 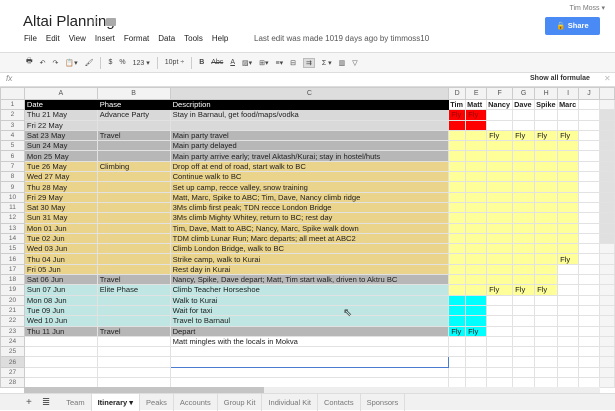 I want to click on cell-b24, so click(x=133, y=341).